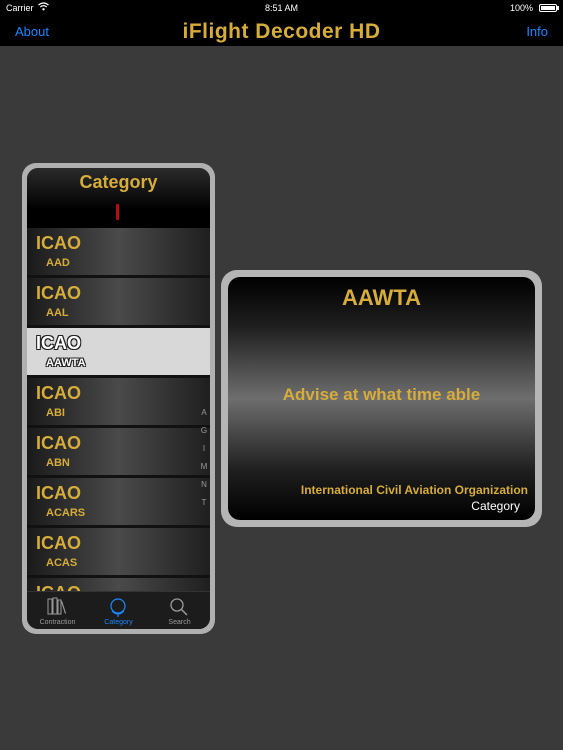 Image resolution: width=563 pixels, height=750 pixels. I want to click on detail-code: AAWTA, so click(381, 297).